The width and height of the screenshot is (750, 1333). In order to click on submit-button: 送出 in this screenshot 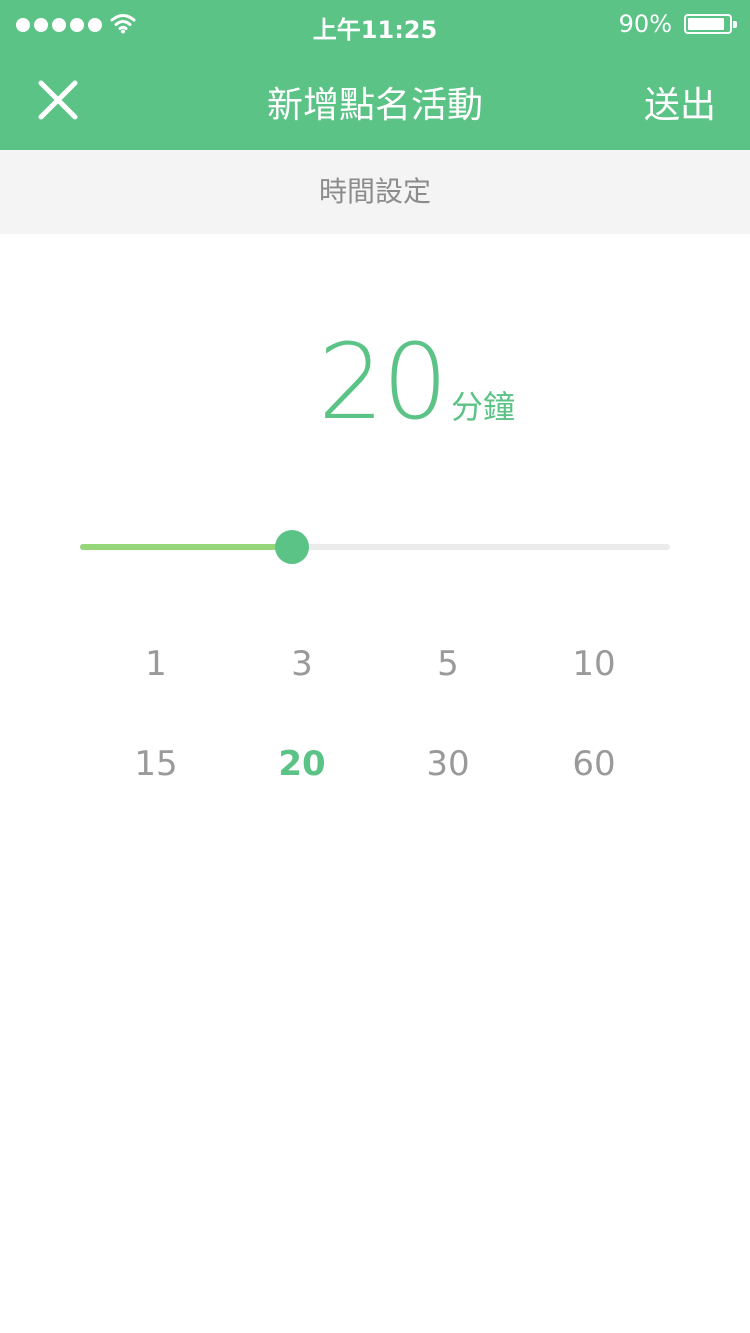, I will do `click(680, 102)`.